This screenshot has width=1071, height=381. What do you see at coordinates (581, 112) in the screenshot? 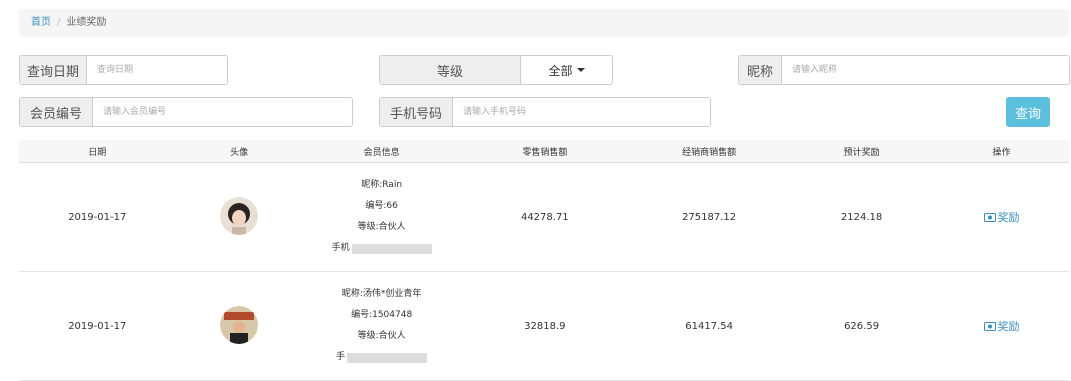
I see `phone-input` at bounding box center [581, 112].